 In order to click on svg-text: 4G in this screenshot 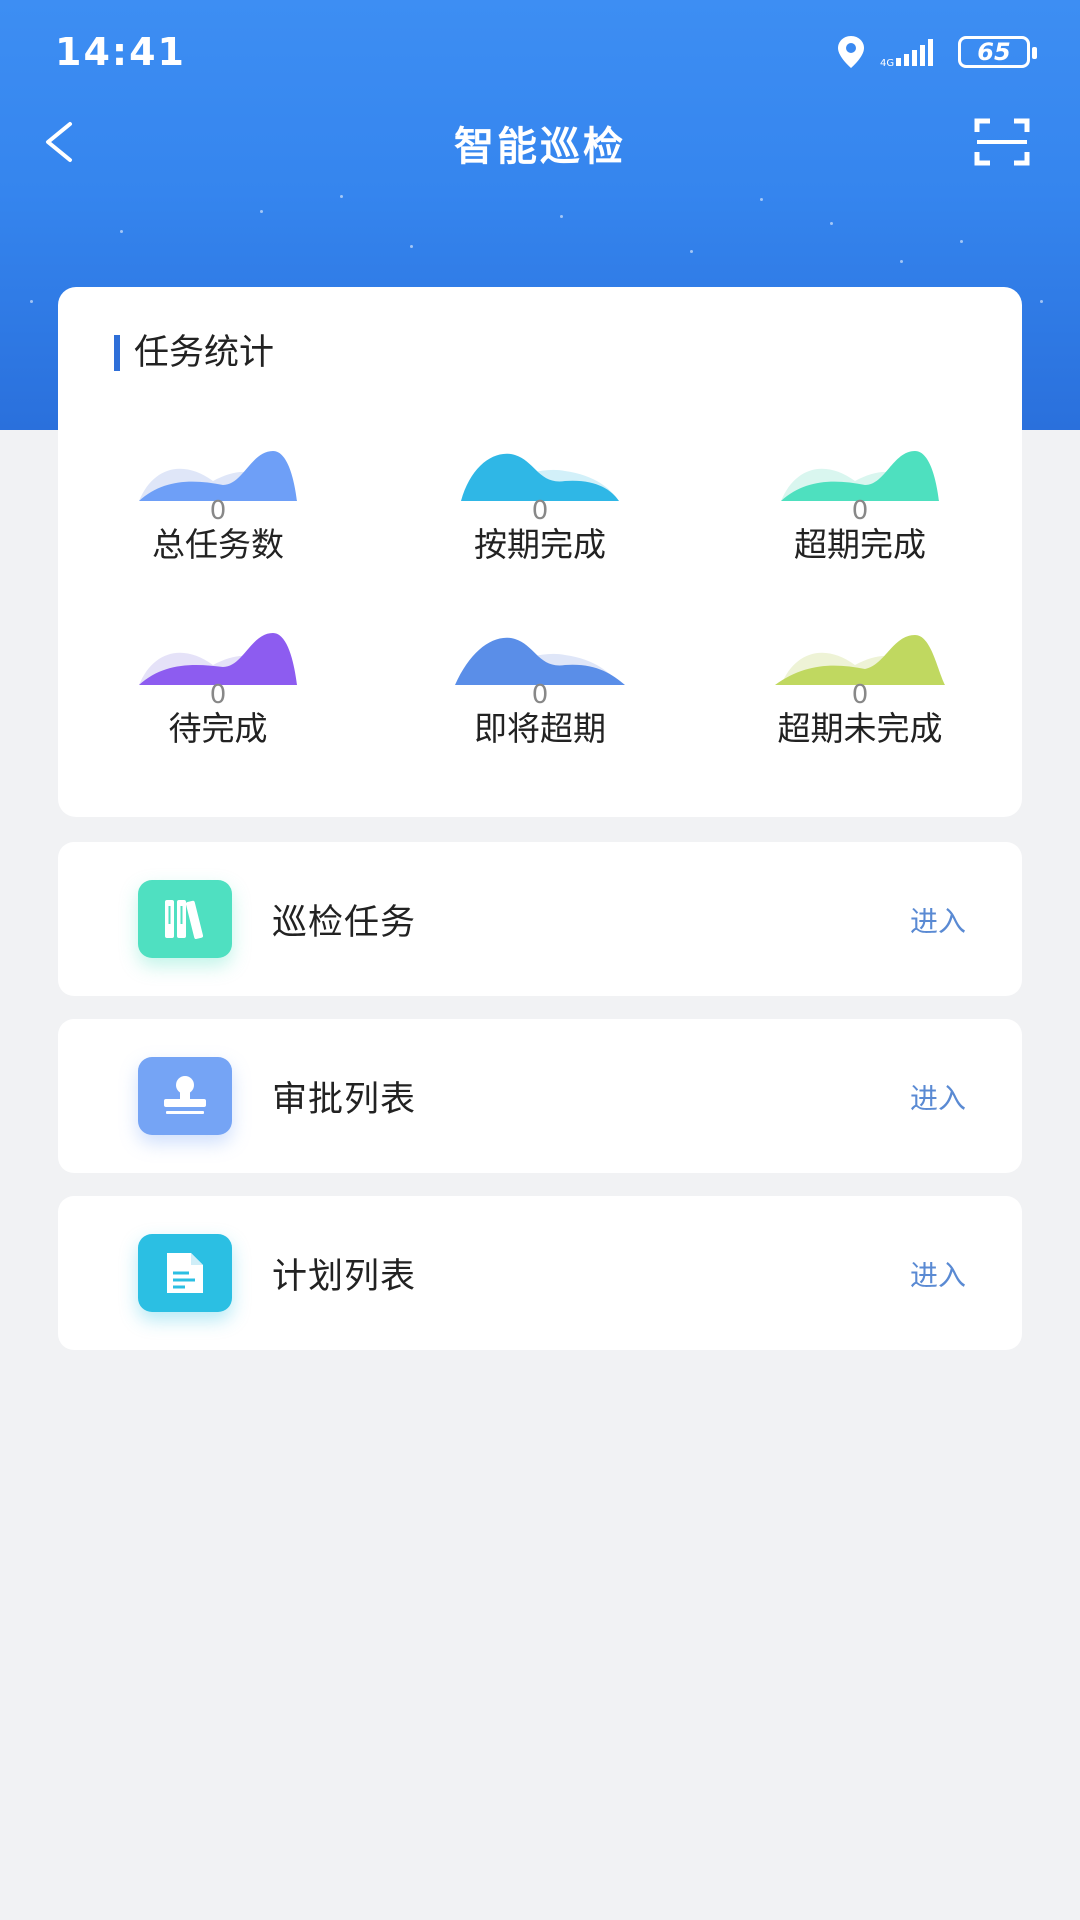, I will do `click(887, 63)`.